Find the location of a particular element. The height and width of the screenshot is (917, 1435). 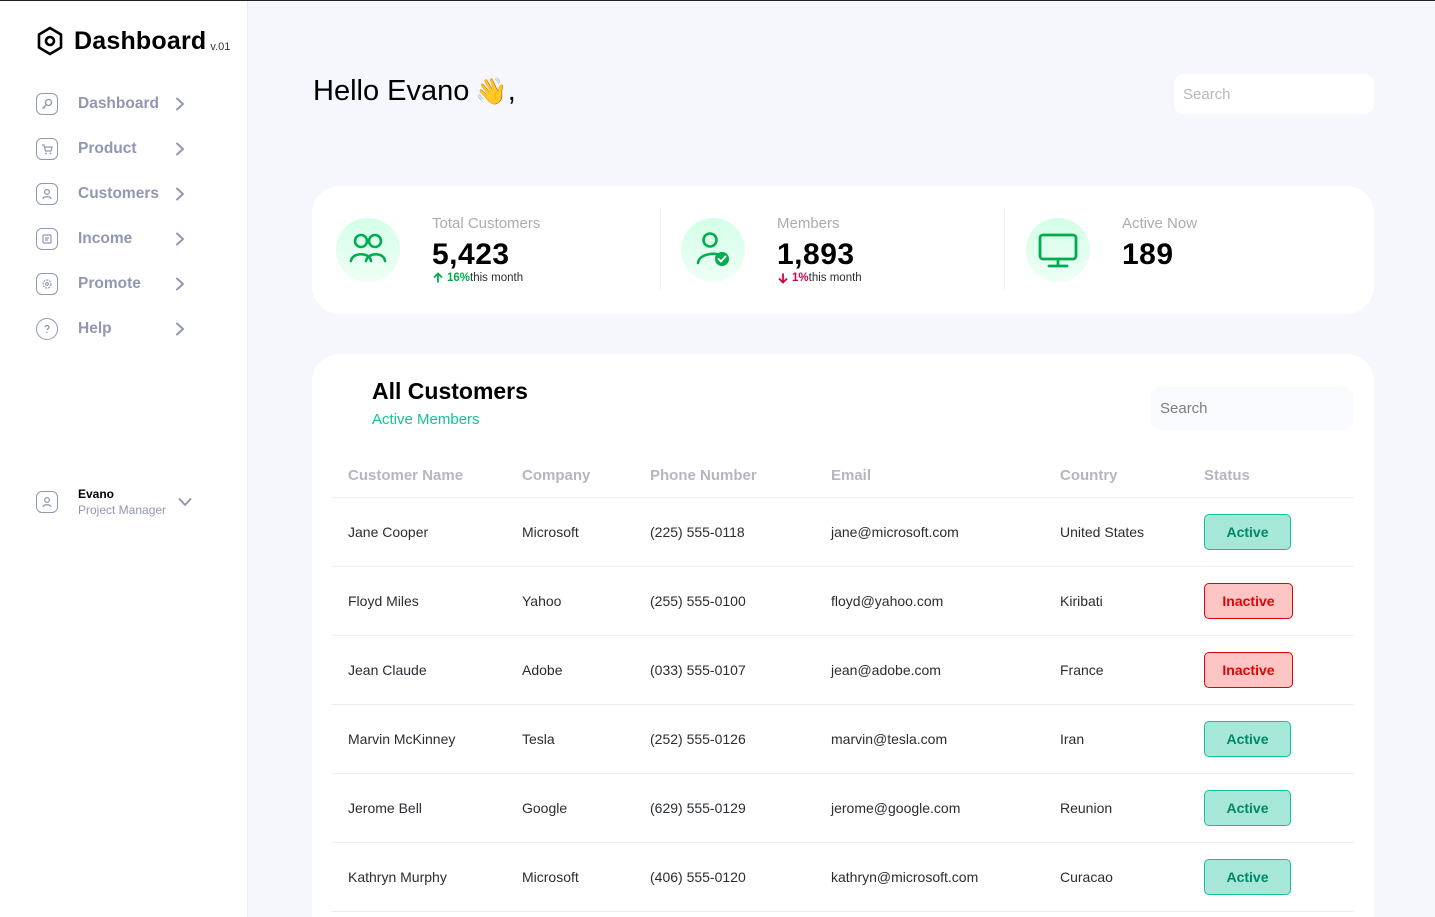

customers-subtitle: Active Members is located at coordinates (426, 419).